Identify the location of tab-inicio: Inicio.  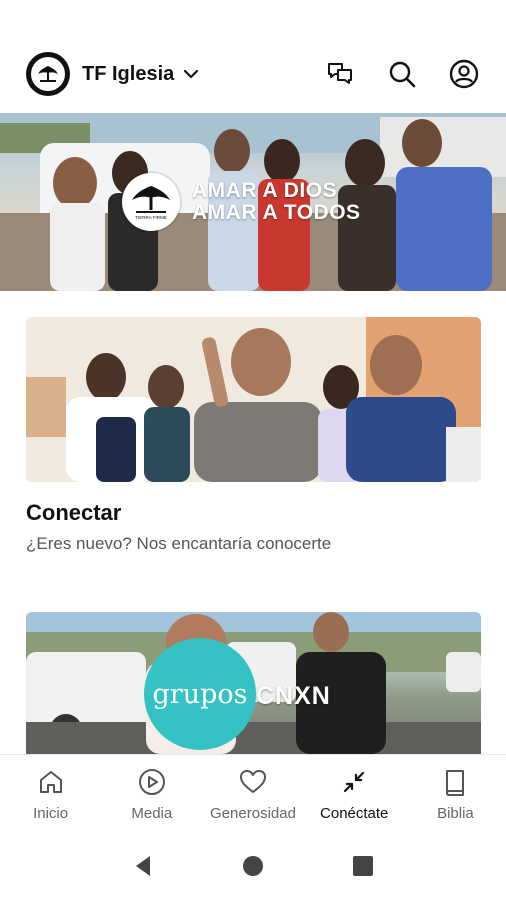
(50, 793).